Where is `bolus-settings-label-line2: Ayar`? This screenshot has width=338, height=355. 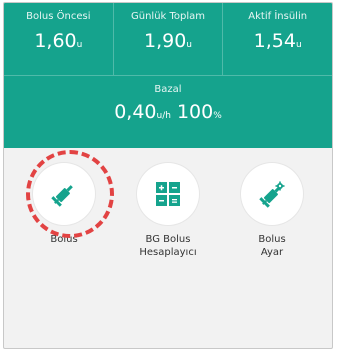
bolus-settings-label-line2: Ayar is located at coordinates (272, 252).